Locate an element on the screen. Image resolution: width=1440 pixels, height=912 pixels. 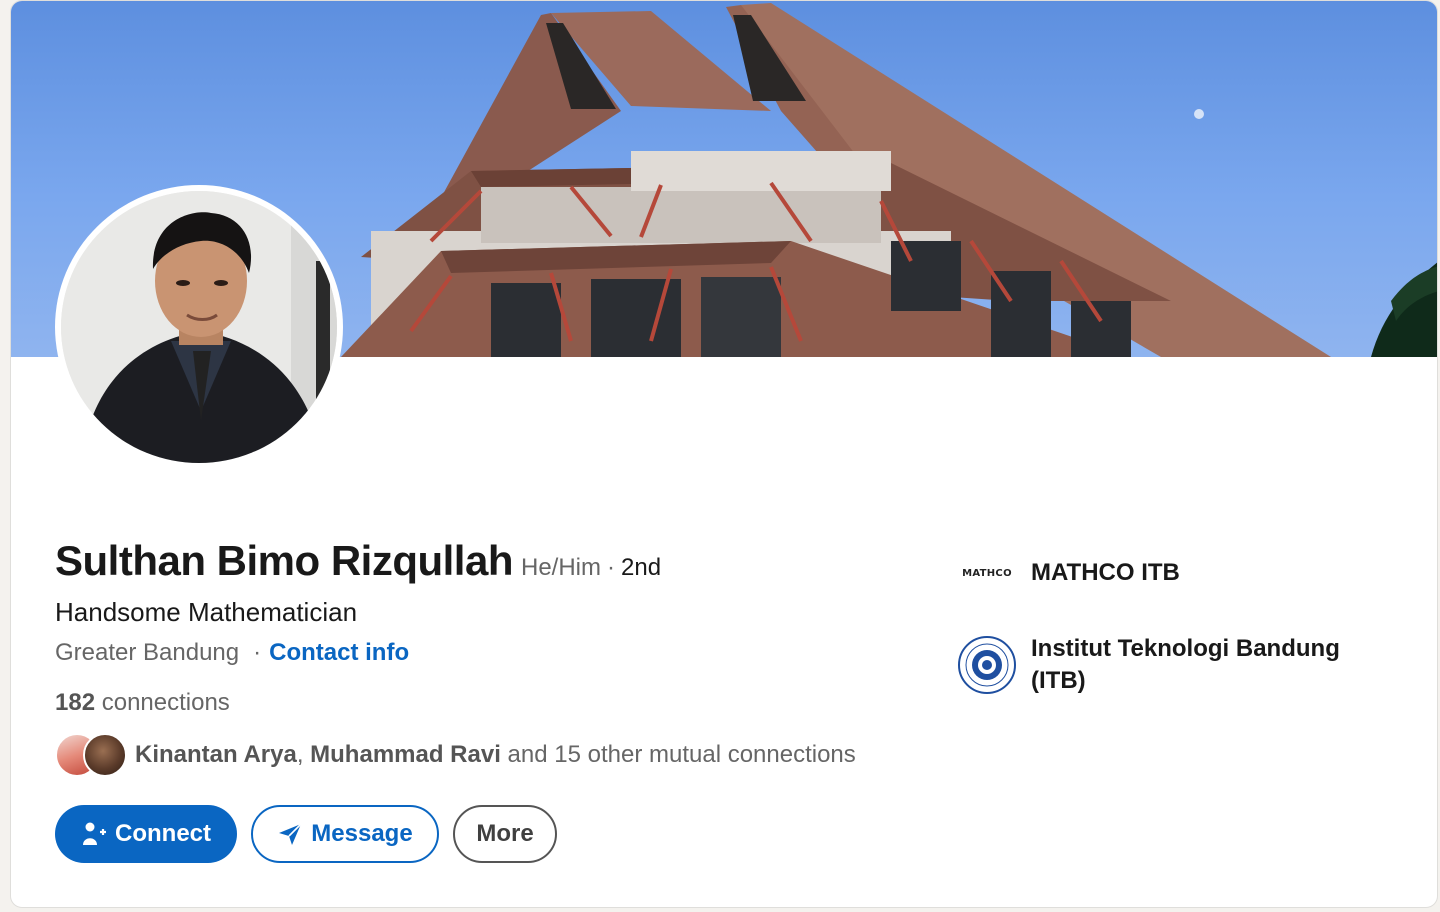
mutual-suffix: and 15 other mutual connections is located at coordinates (678, 754).